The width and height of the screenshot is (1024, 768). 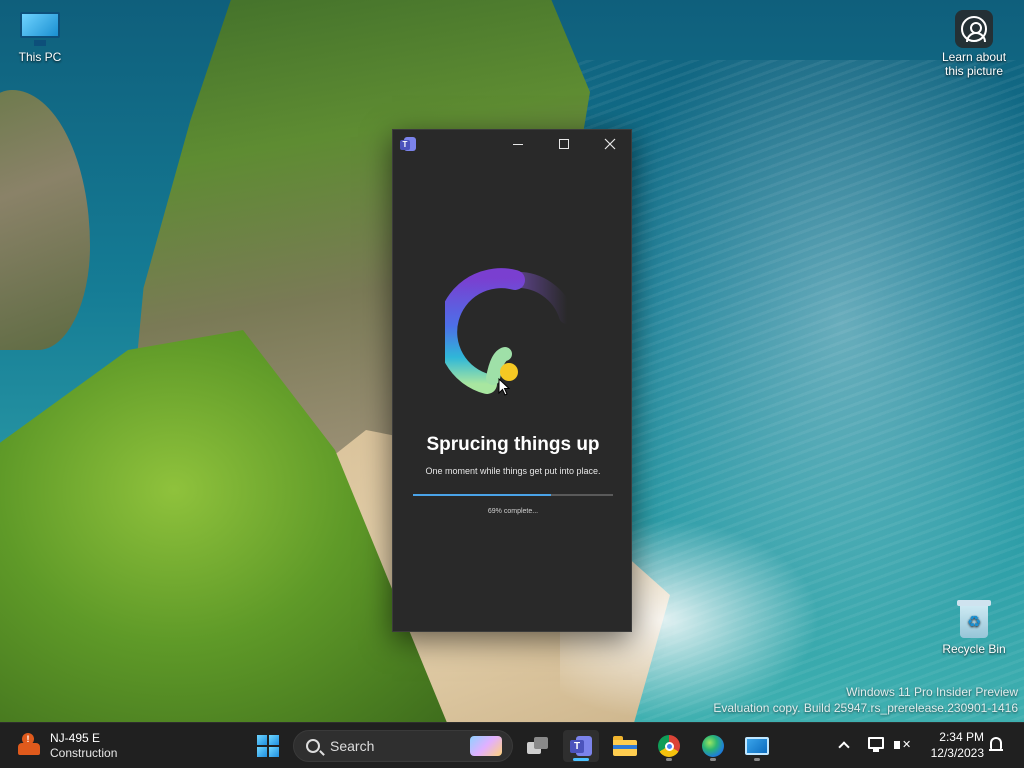 I want to click on weather-widget: ! NJ-495 E Construction, so click(x=66, y=746).